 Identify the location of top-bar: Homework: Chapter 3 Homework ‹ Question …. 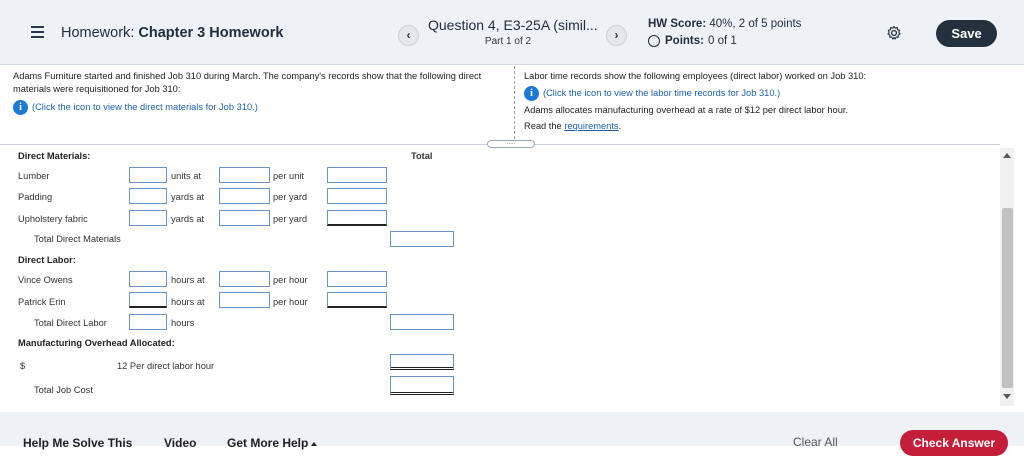
(512, 32).